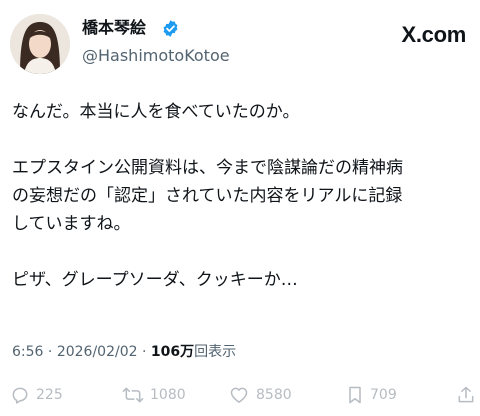 The height and width of the screenshot is (416, 480). I want to click on reply-count: 225, so click(49, 395).